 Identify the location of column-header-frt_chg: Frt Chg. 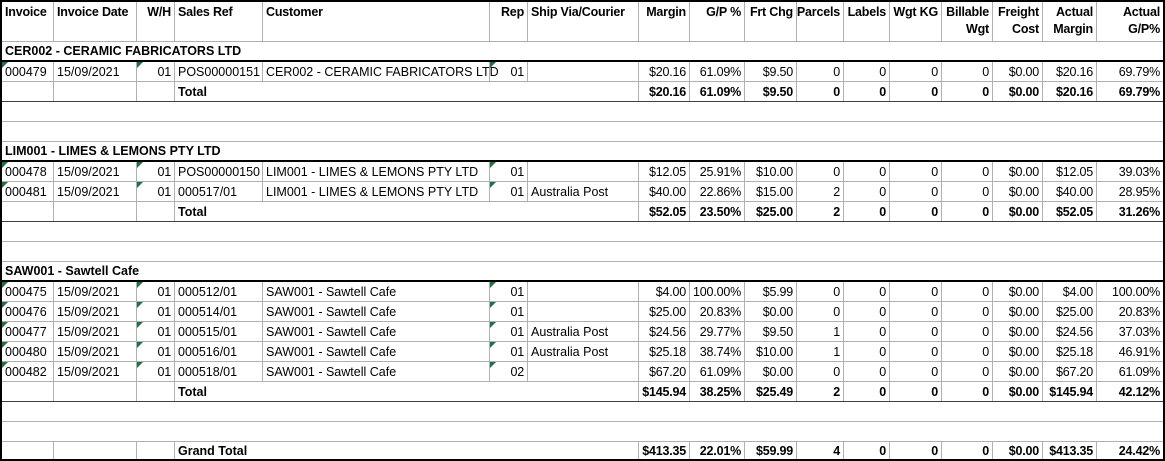
(771, 21).